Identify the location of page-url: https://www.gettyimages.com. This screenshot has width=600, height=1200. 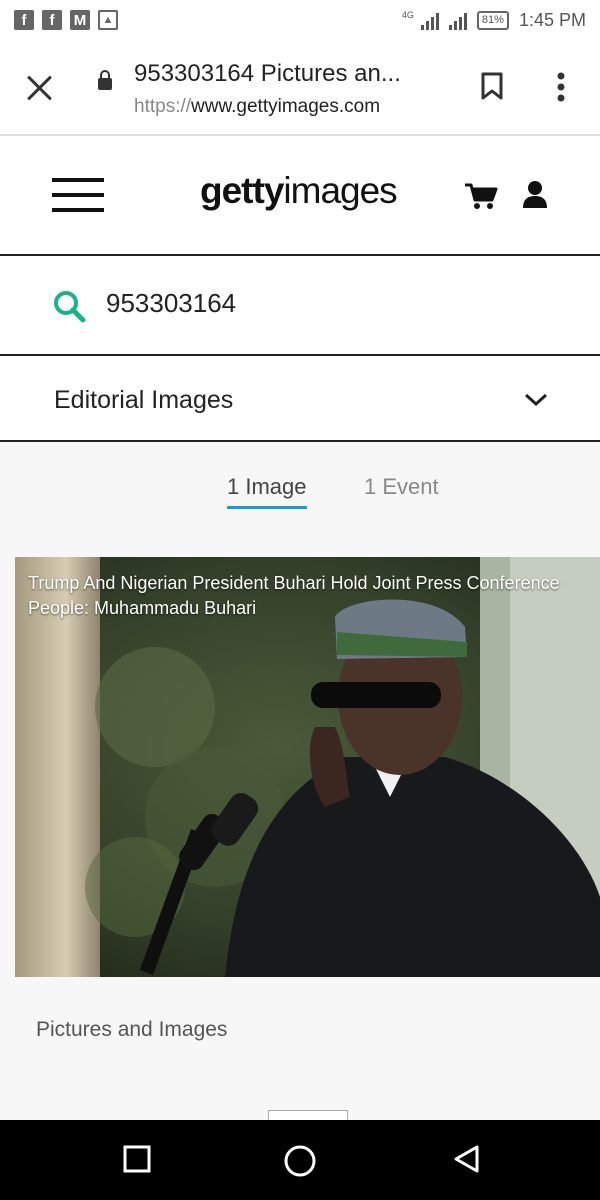
(257, 107).